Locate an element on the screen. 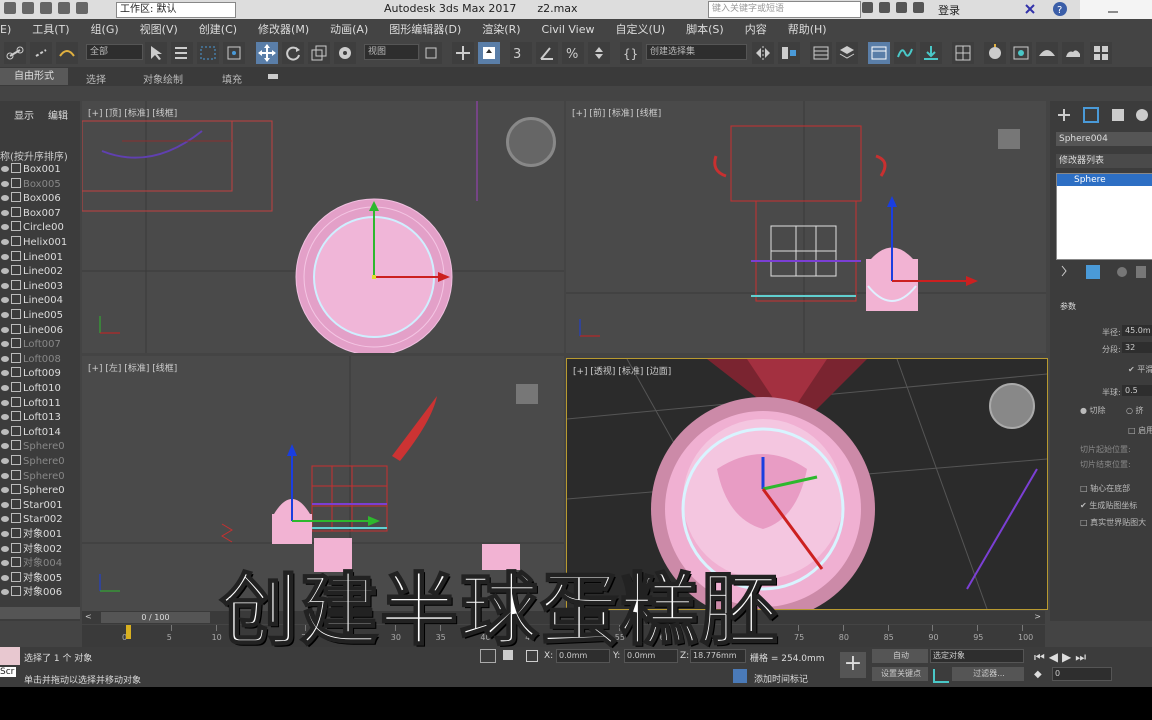 The height and width of the screenshot is (720, 1152). menu-customize: 自定义(U) is located at coordinates (641, 29).